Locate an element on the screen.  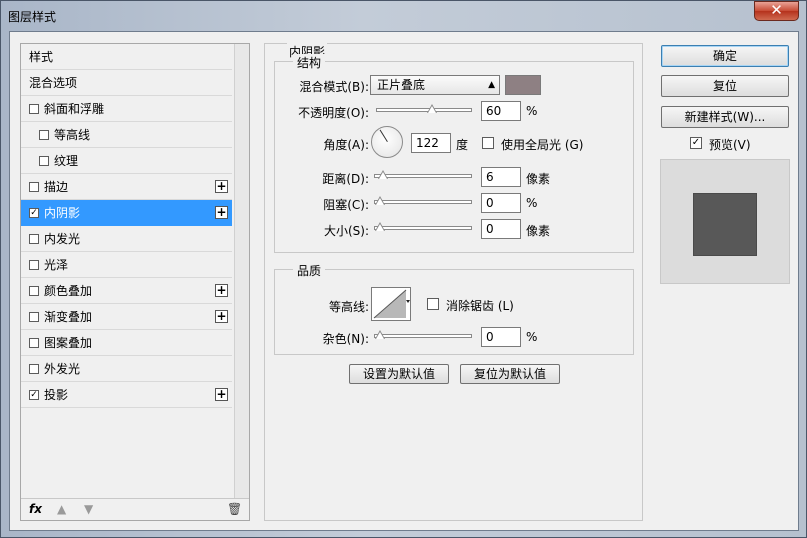
style-item: 光泽 is located at coordinates (126, 265).